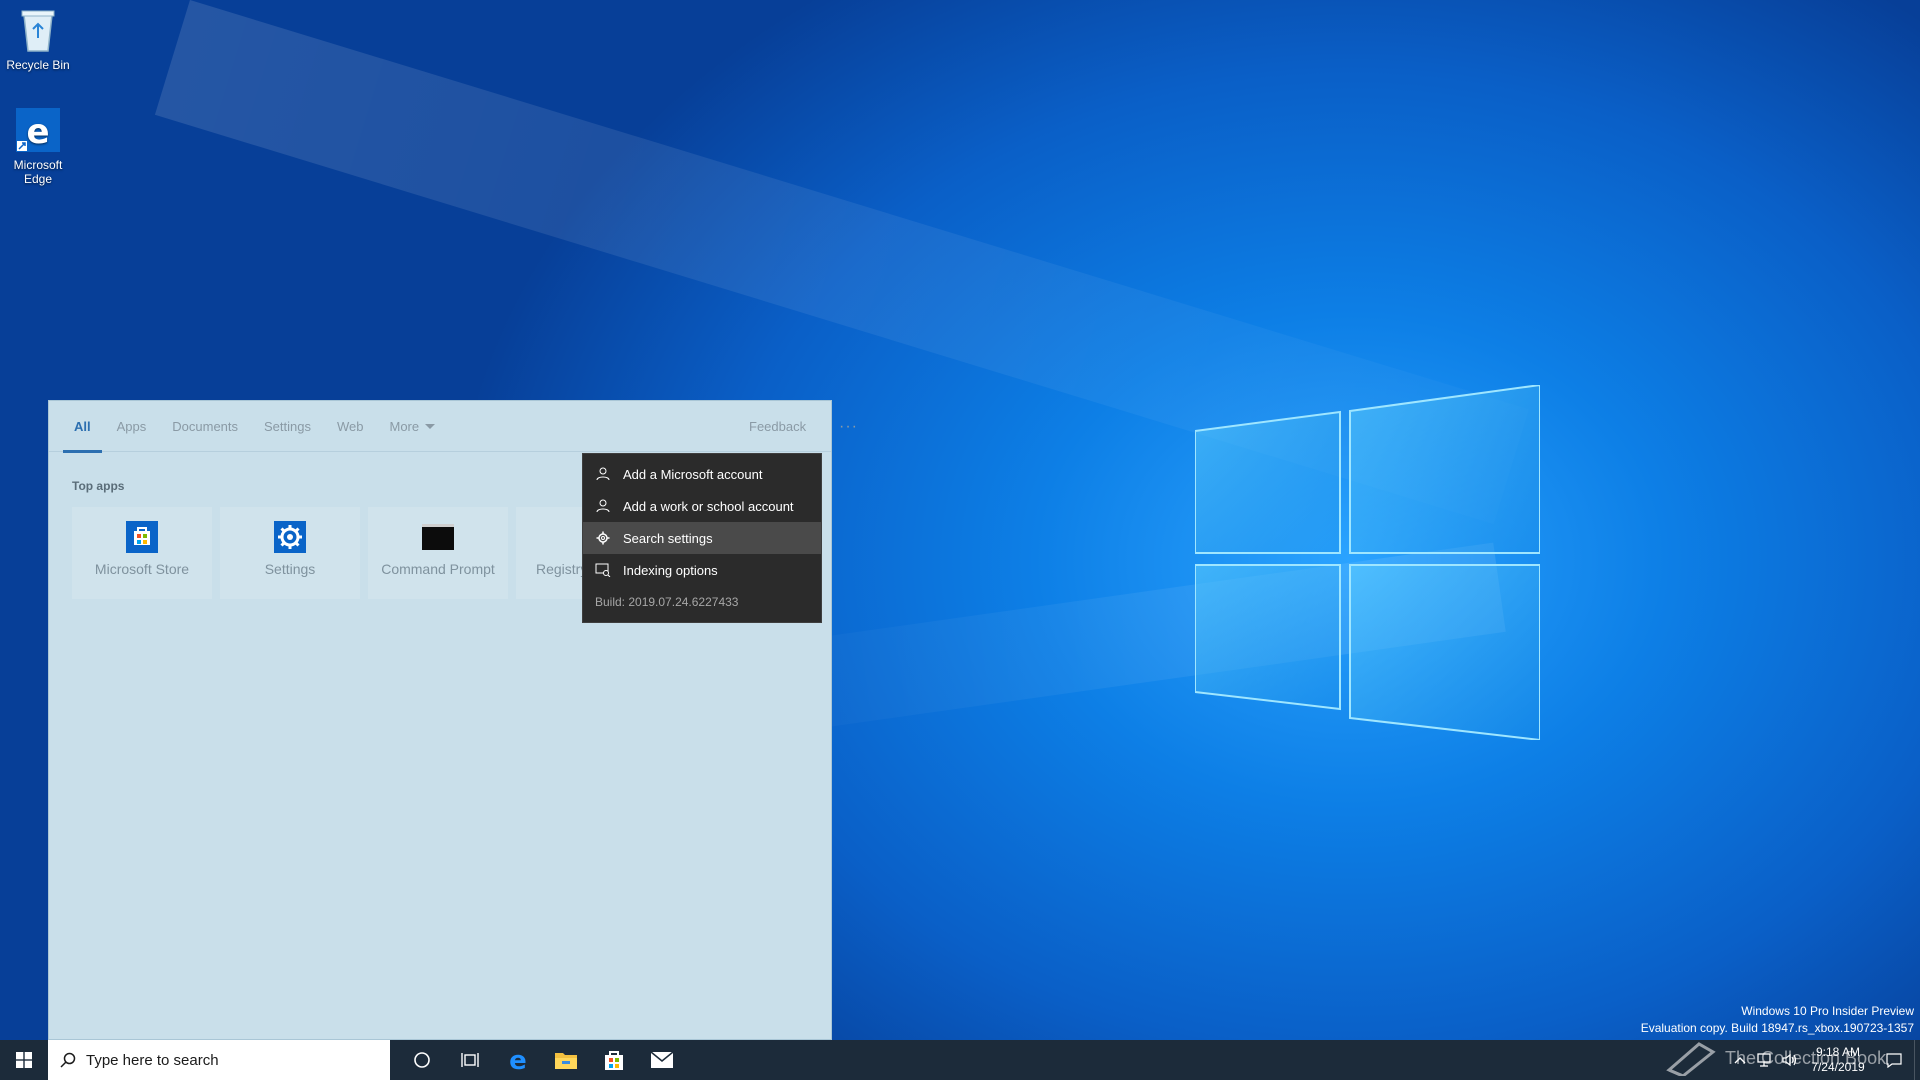  What do you see at coordinates (152, 1060) in the screenshot?
I see `search-placeholder: Type here to search` at bounding box center [152, 1060].